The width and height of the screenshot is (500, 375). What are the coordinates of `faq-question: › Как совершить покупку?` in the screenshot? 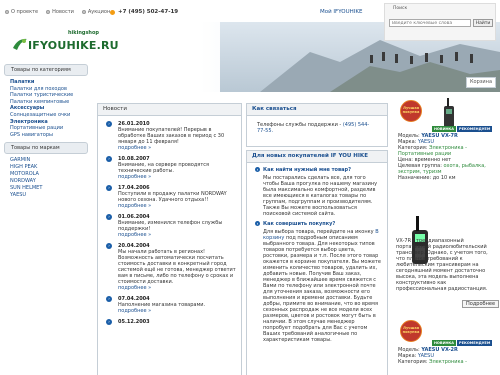 It's located at (318, 224).